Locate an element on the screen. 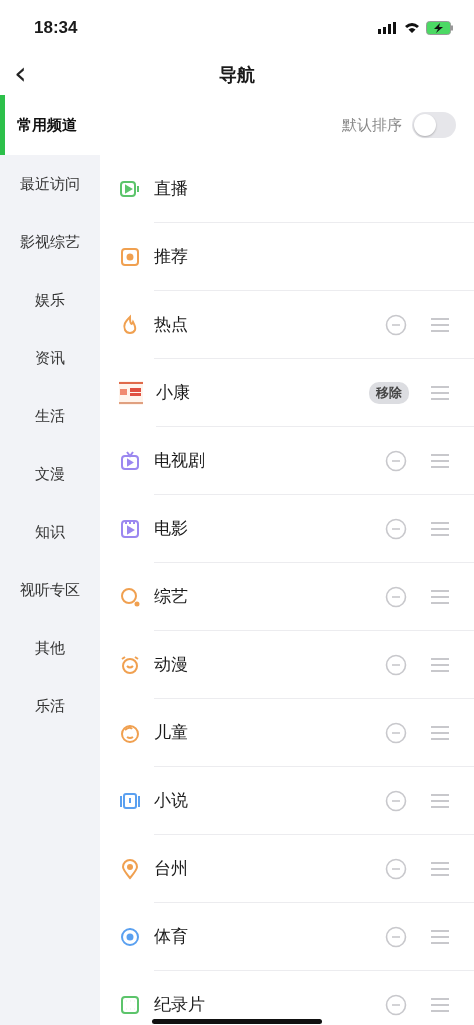 The image size is (474, 1025). sidebar-item: 最近访问 is located at coordinates (50, 184).